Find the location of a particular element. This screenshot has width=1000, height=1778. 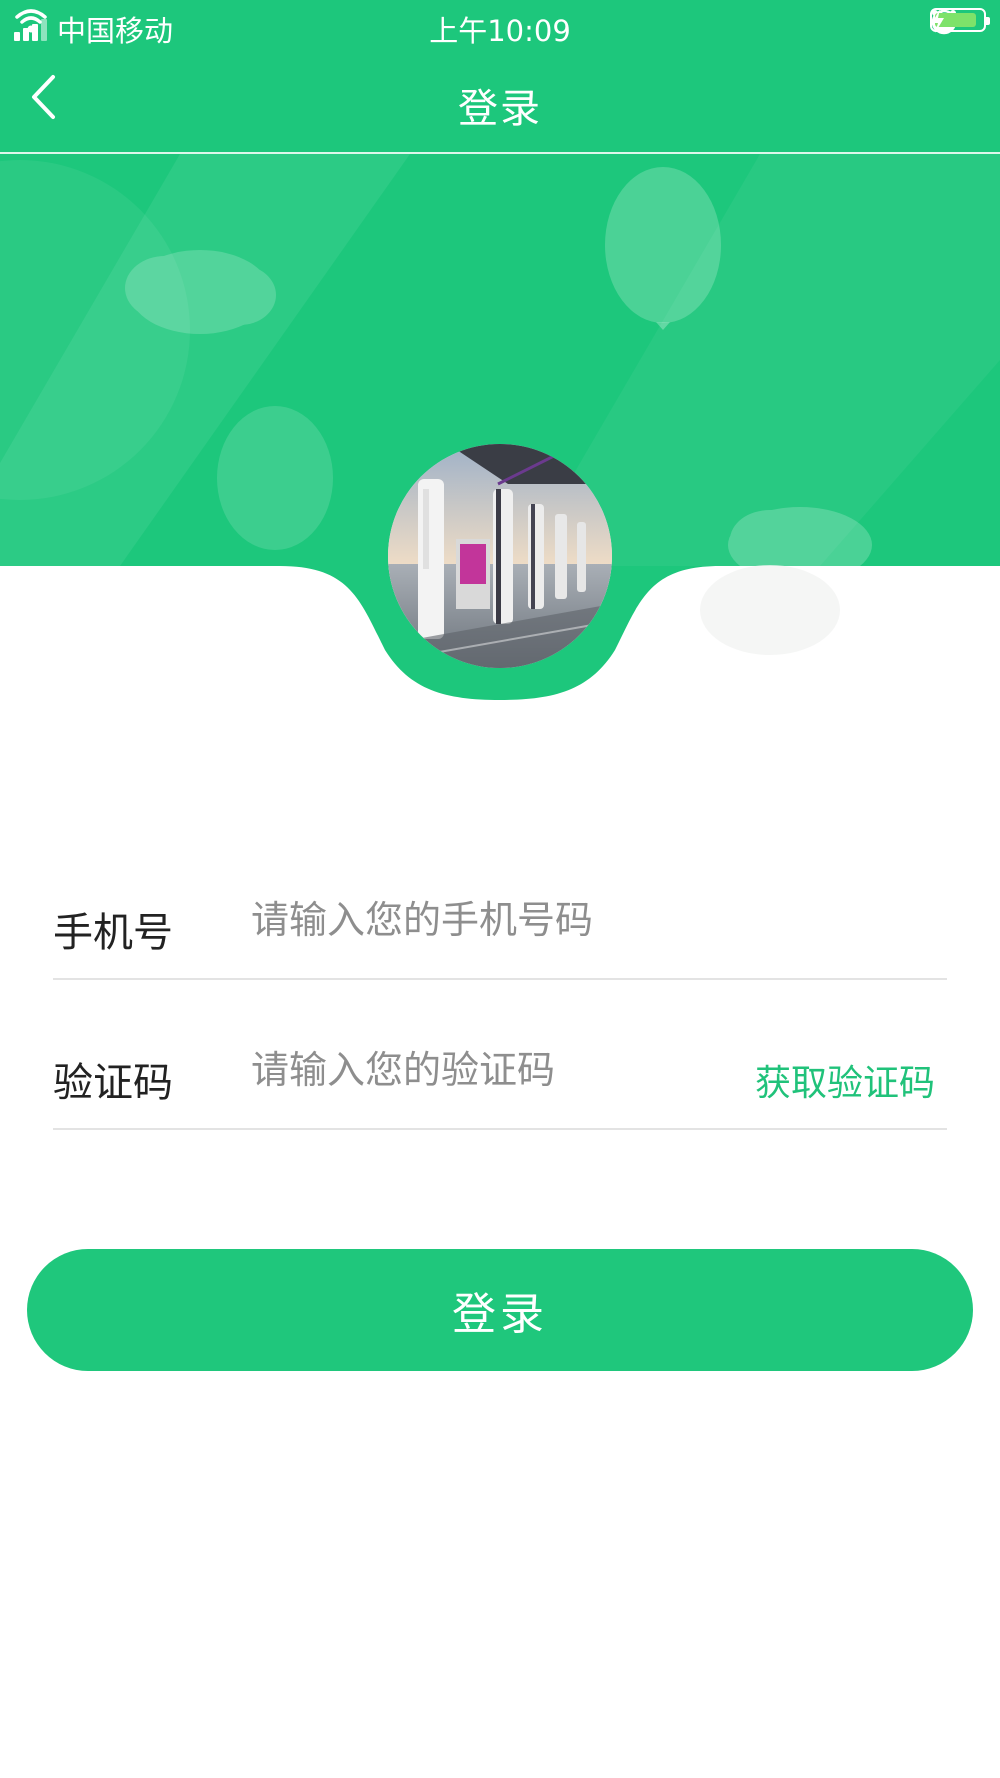

avatar is located at coordinates (500, 556).